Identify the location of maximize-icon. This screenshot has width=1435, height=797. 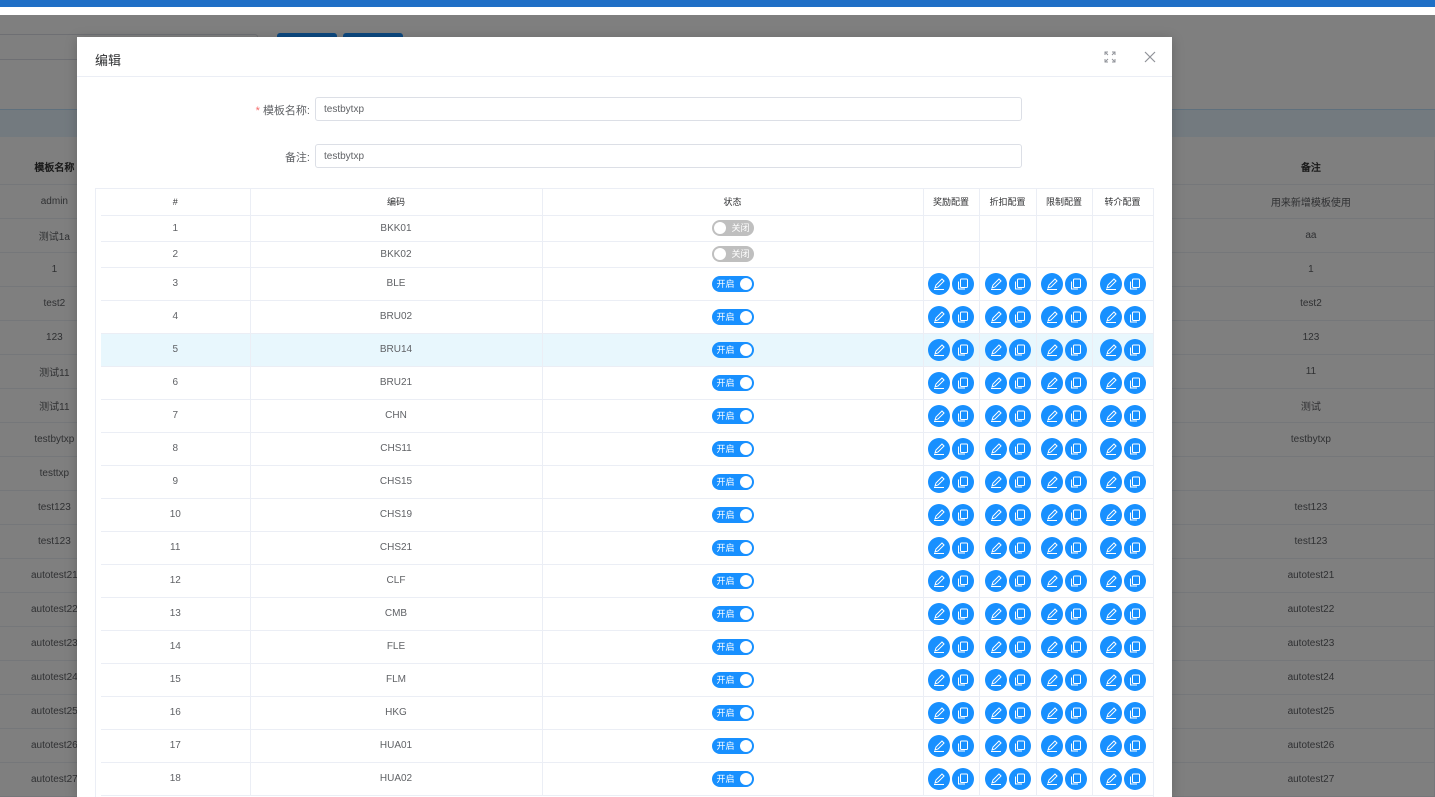
(1110, 57).